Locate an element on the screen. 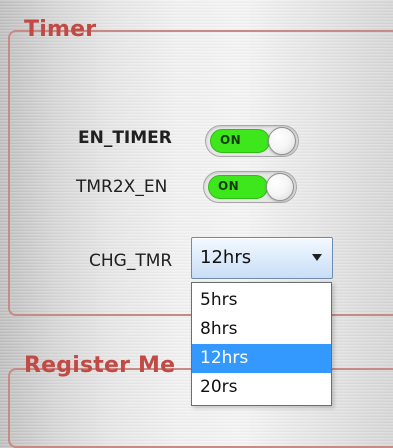 Image resolution: width=393 pixels, height=448 pixels. chg-tmr-dropdown-list: 5hrs 8hrs 12hrs 20rs is located at coordinates (261, 344).